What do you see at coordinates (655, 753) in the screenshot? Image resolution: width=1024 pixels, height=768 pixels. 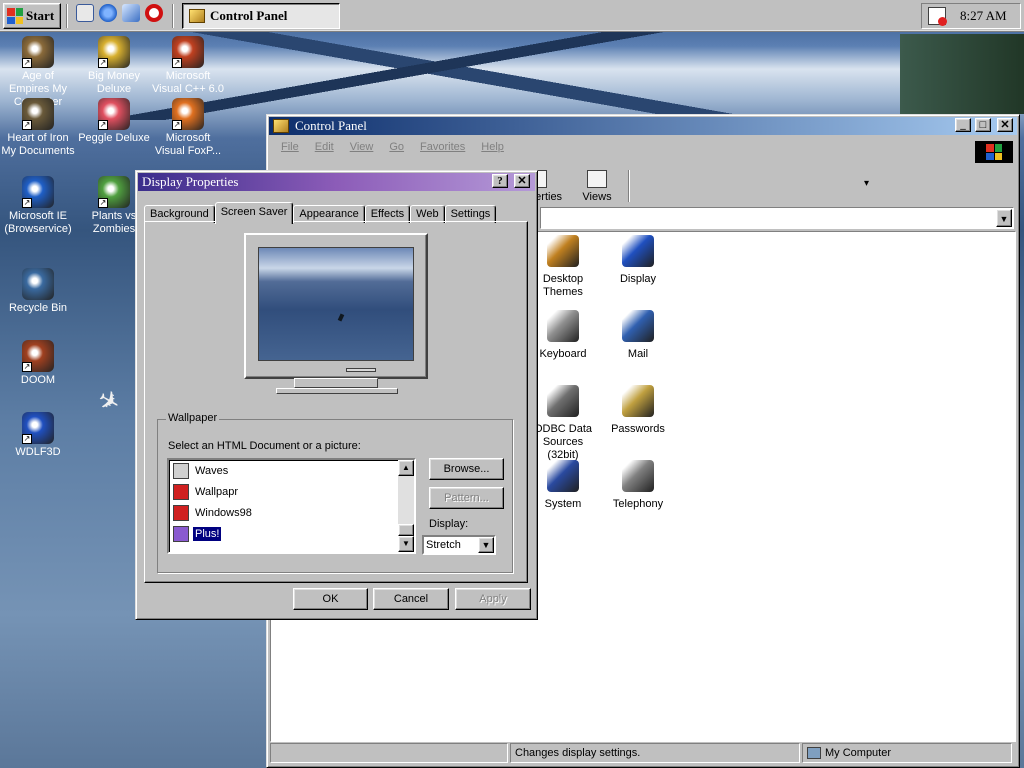 I see `status-text: Changes display settings.` at bounding box center [655, 753].